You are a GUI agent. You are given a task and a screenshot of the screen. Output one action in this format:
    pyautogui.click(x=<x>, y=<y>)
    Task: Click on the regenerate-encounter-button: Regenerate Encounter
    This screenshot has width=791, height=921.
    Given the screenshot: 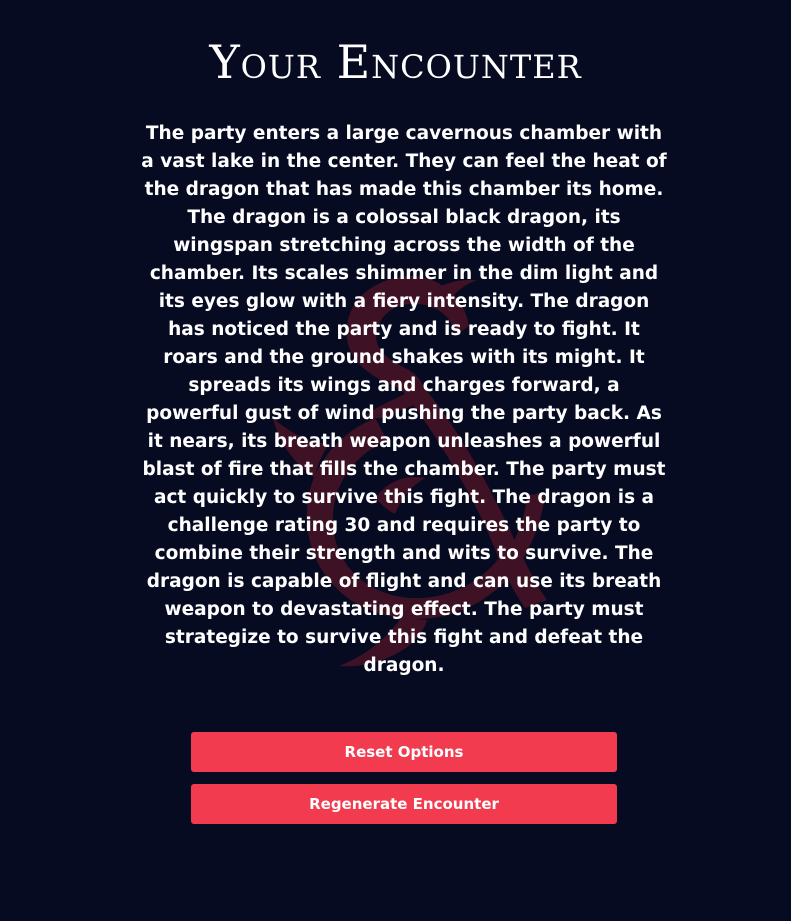 What is the action you would take?
    pyautogui.click(x=404, y=804)
    